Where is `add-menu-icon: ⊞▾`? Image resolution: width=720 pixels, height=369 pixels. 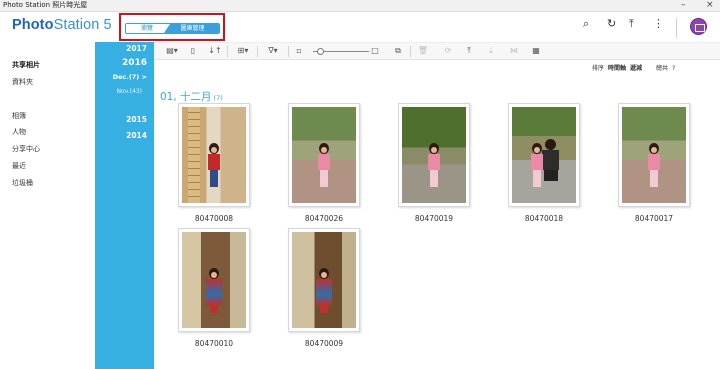
add-menu-icon: ⊞▾ is located at coordinates (243, 51).